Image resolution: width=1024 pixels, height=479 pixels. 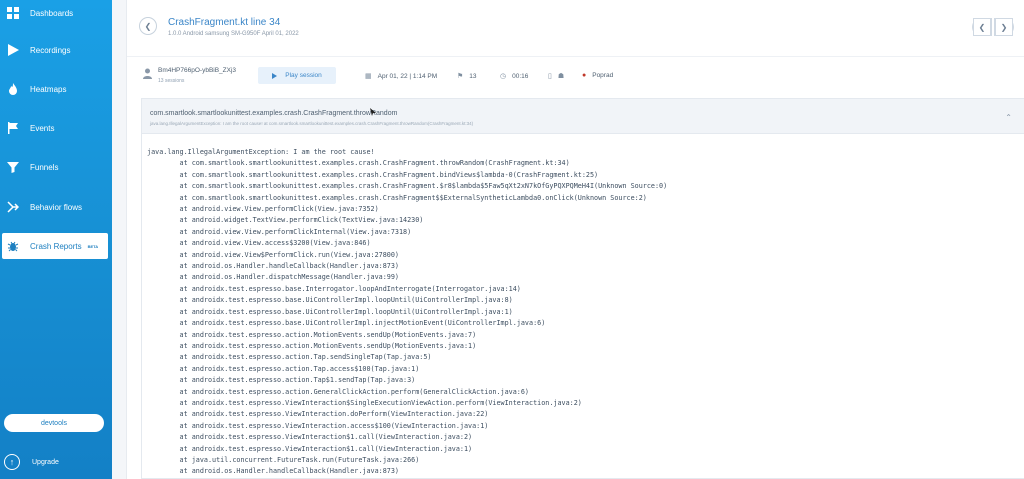 What do you see at coordinates (467, 76) in the screenshot?
I see `session-events: ⚑ 13` at bounding box center [467, 76].